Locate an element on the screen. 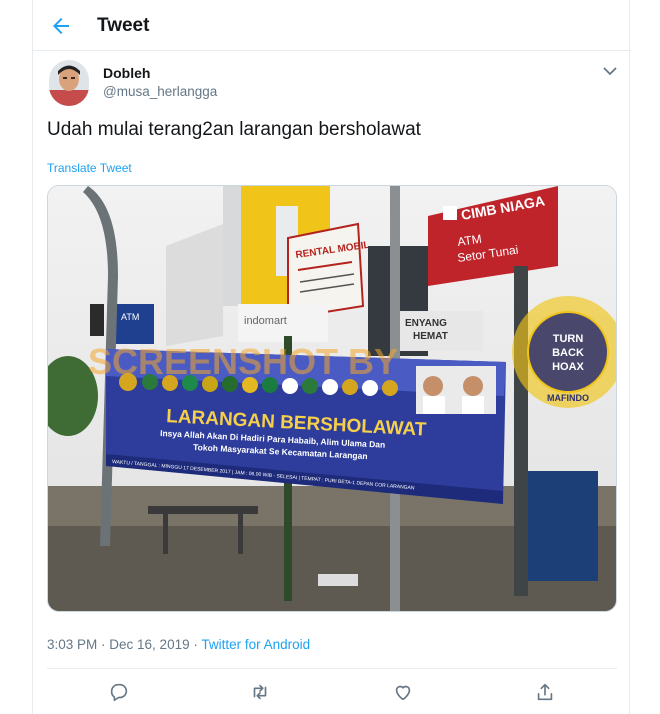 The image size is (660, 714). chevron-down-icon is located at coordinates (610, 71).